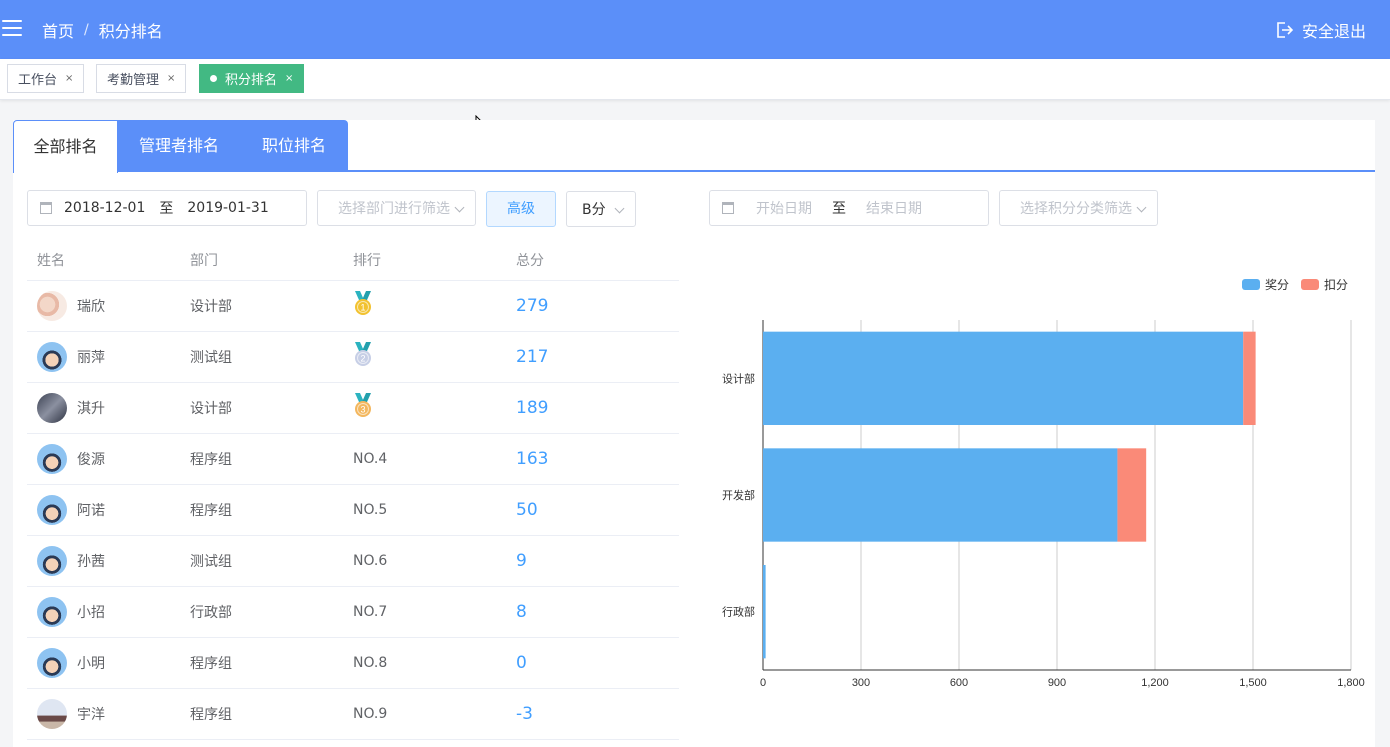  What do you see at coordinates (179, 146) in the screenshot?
I see `tab-manager-ranking: 管理者排名` at bounding box center [179, 146].